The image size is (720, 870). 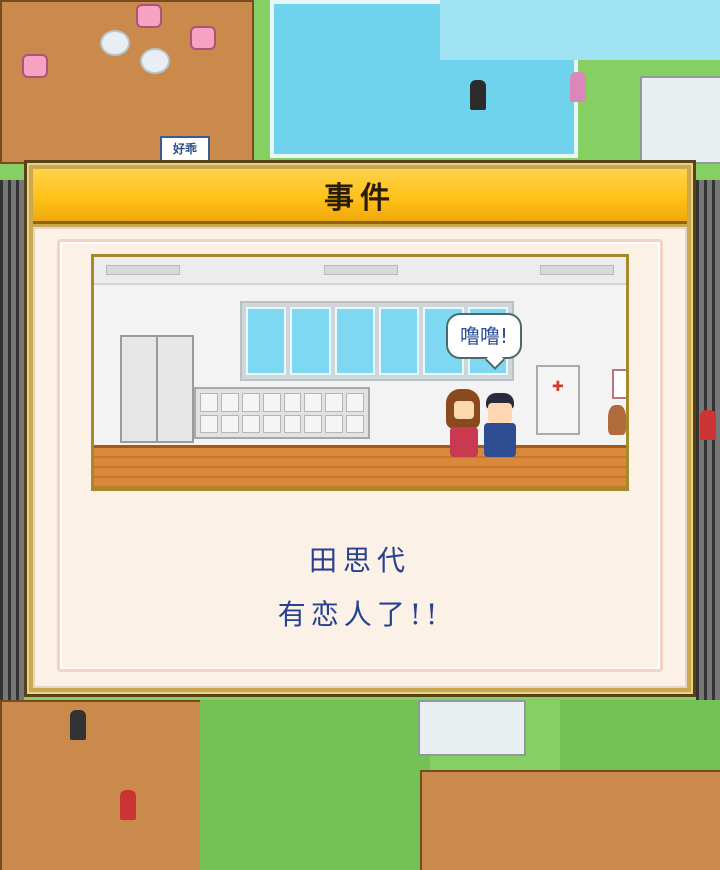 What do you see at coordinates (185, 149) in the screenshot?
I see `map-sign: 好乖` at bounding box center [185, 149].